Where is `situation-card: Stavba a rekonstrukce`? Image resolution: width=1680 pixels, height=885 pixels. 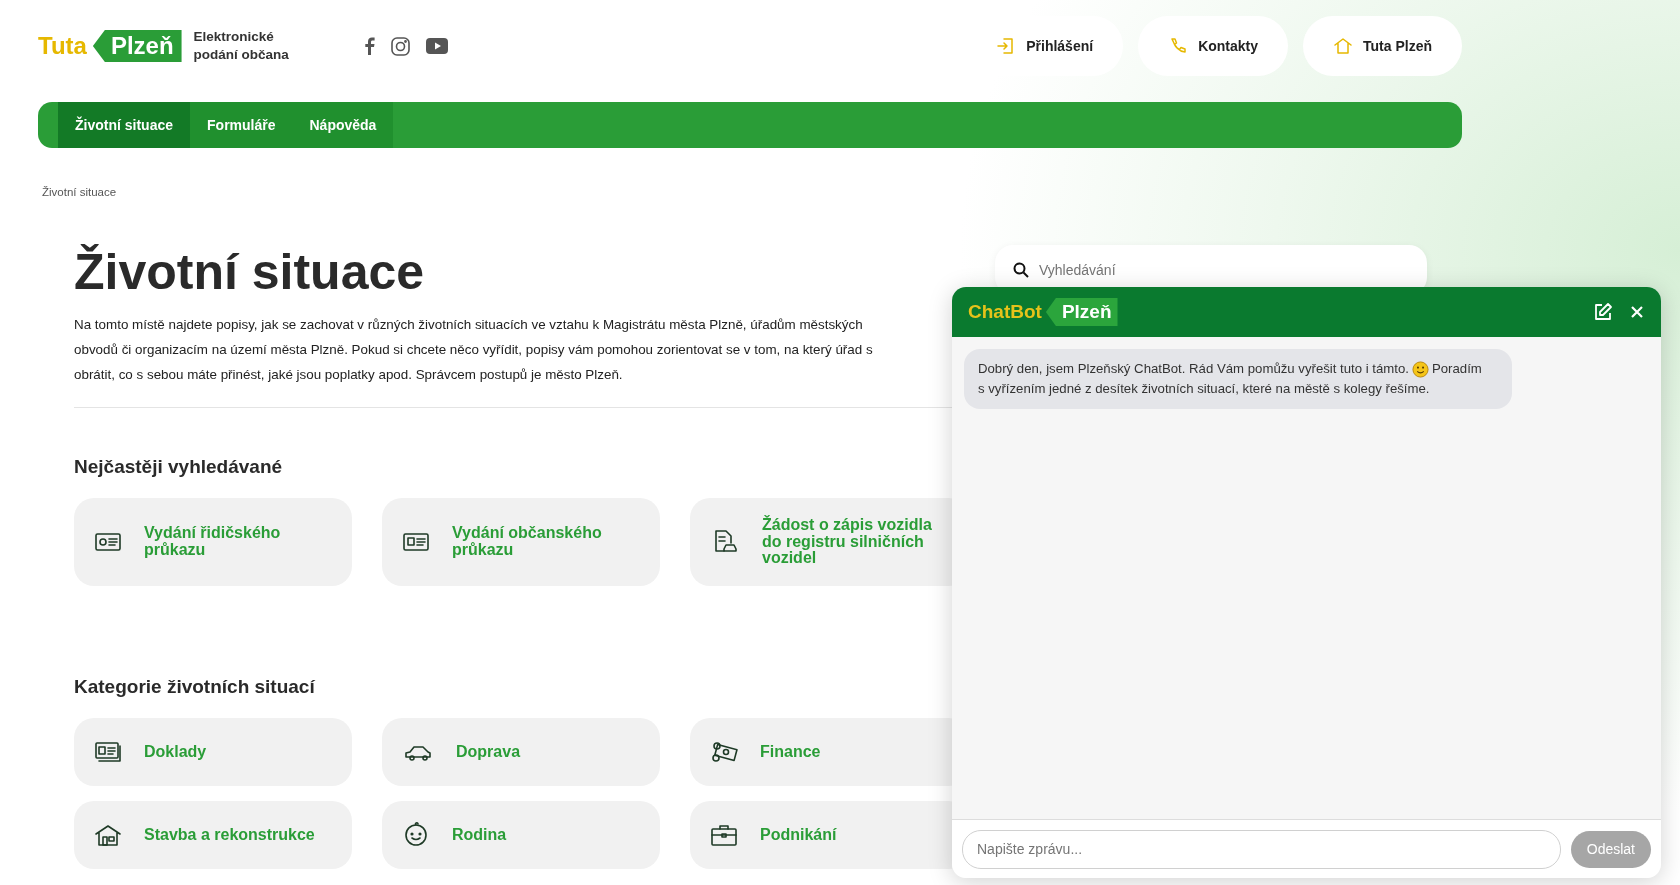 situation-card: Stavba a rekonstrukce is located at coordinates (213, 835).